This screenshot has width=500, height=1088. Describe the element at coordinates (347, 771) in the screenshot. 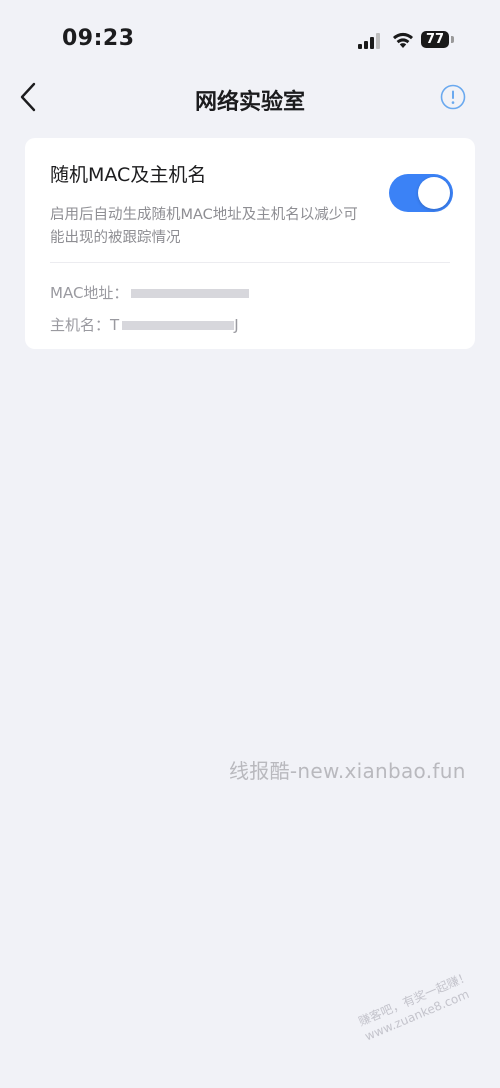

I see `watermark-text: 线报酷-new.xianbao.fun` at that location.